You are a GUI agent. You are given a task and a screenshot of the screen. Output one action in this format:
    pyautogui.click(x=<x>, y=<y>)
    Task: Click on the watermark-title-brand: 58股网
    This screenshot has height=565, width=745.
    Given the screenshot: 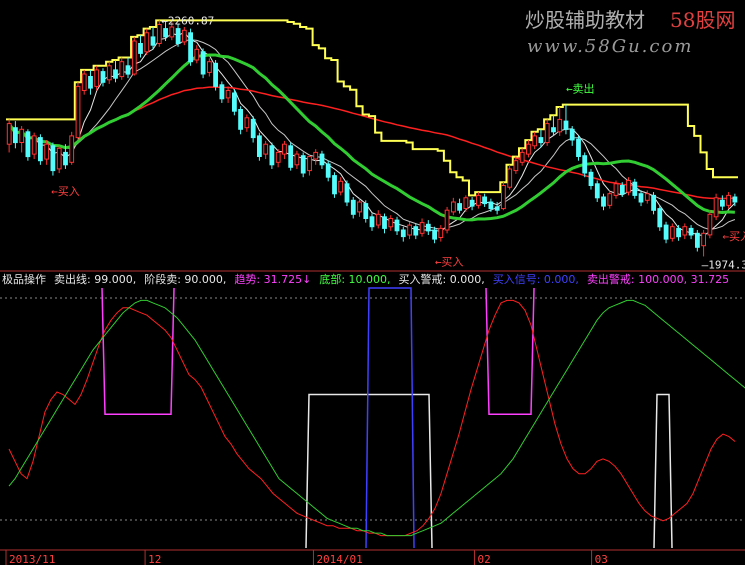 What is the action you would take?
    pyautogui.click(x=702, y=20)
    